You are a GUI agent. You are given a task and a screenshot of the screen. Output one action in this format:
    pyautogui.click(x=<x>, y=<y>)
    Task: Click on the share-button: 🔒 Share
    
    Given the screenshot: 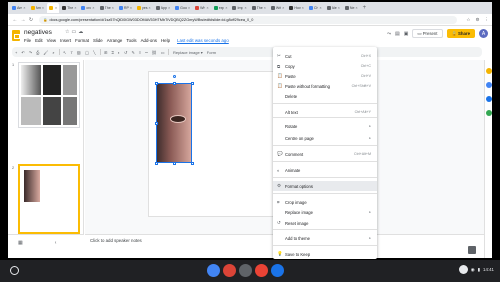 What is the action you would take?
    pyautogui.click(x=460, y=33)
    